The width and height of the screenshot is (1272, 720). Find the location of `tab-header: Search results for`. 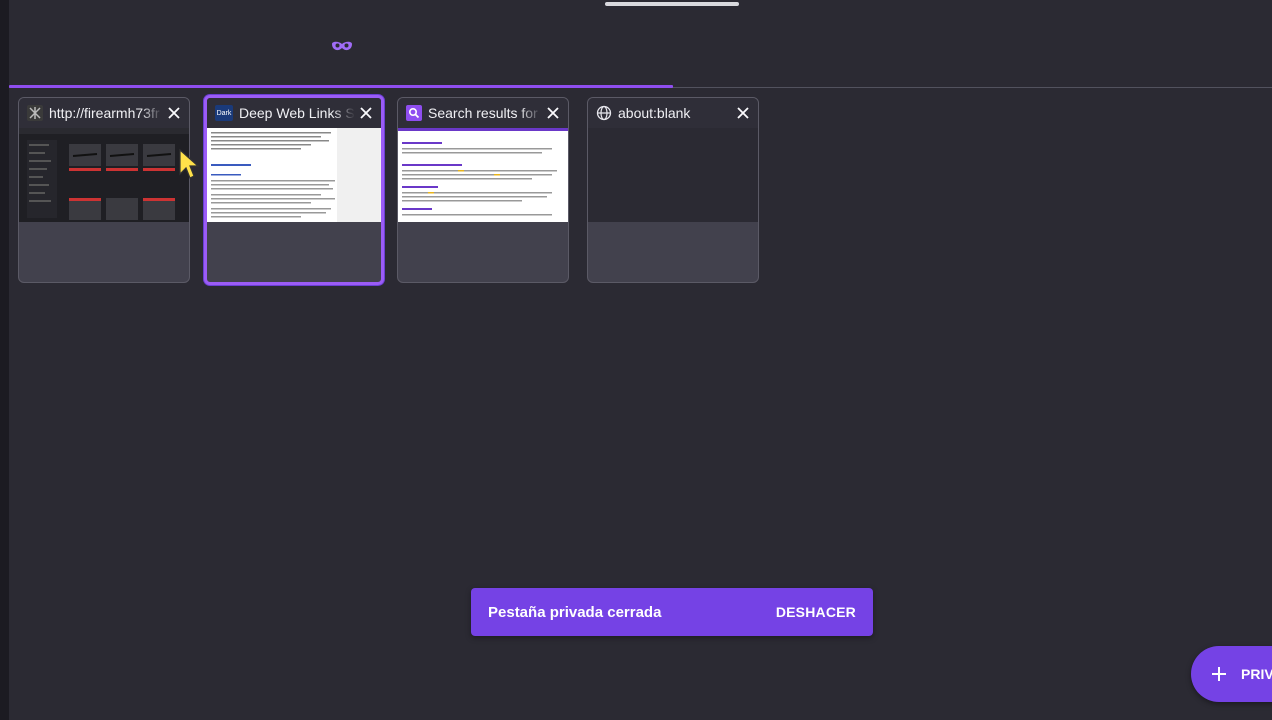

tab-header: Search results for is located at coordinates (483, 113).